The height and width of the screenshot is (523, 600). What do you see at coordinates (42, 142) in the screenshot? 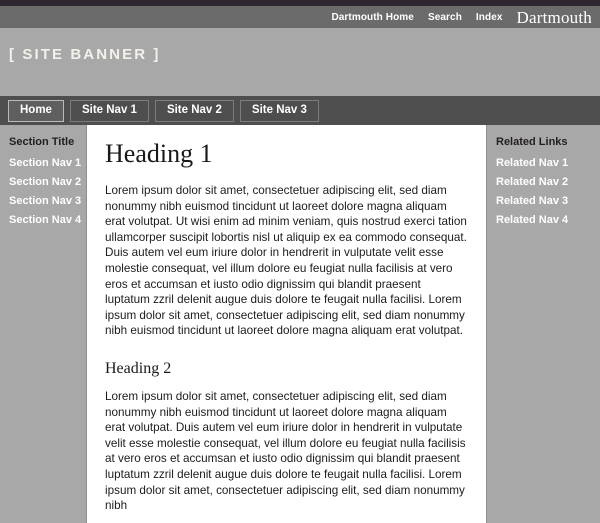
I see `left-sidebar-title: Section Title` at bounding box center [42, 142].